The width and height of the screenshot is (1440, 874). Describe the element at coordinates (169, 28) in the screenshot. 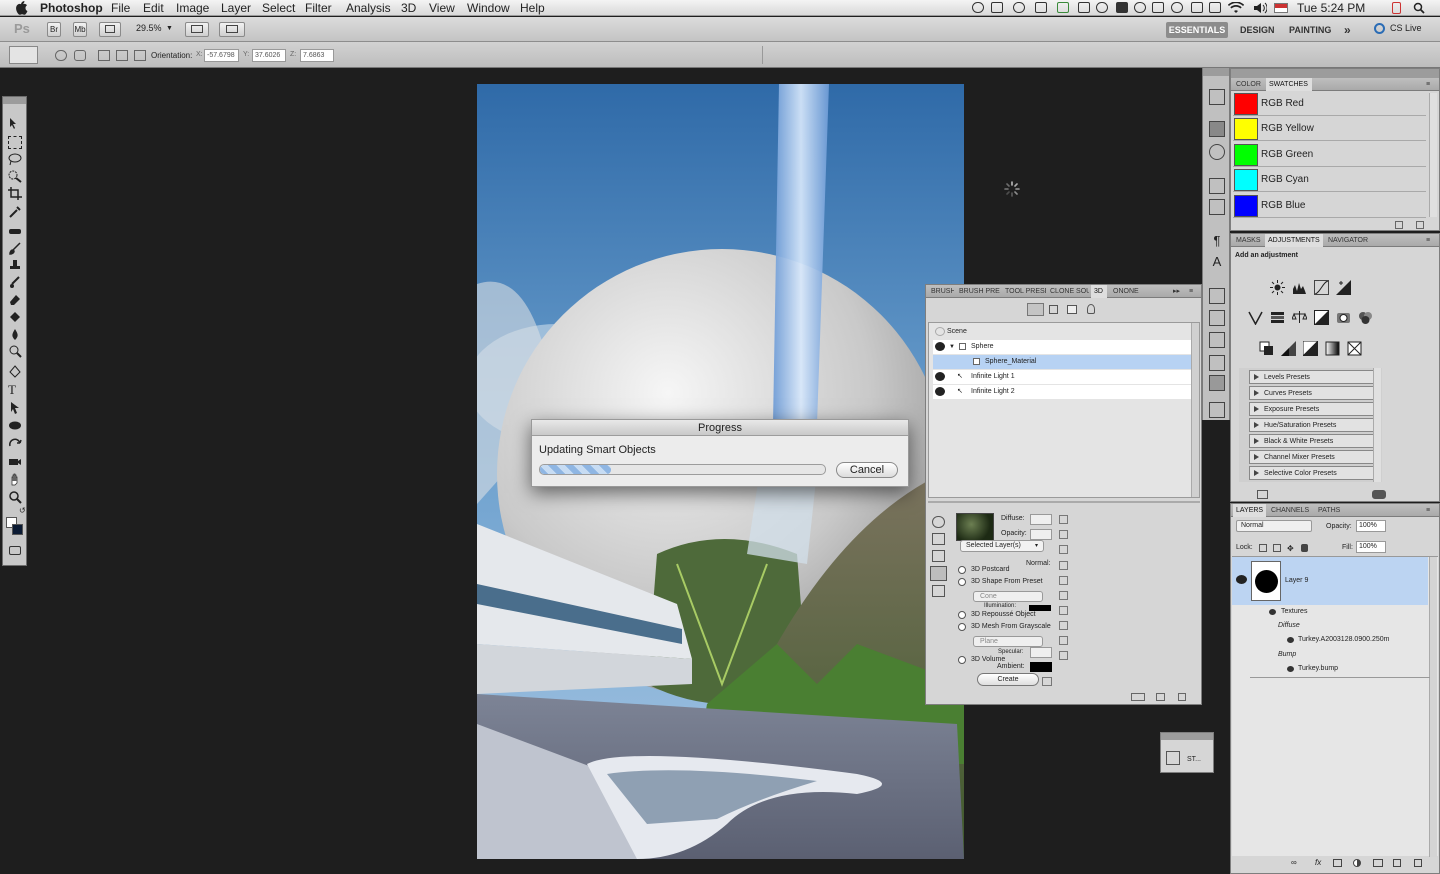

I see `chevron-down-icon: ▼` at that location.